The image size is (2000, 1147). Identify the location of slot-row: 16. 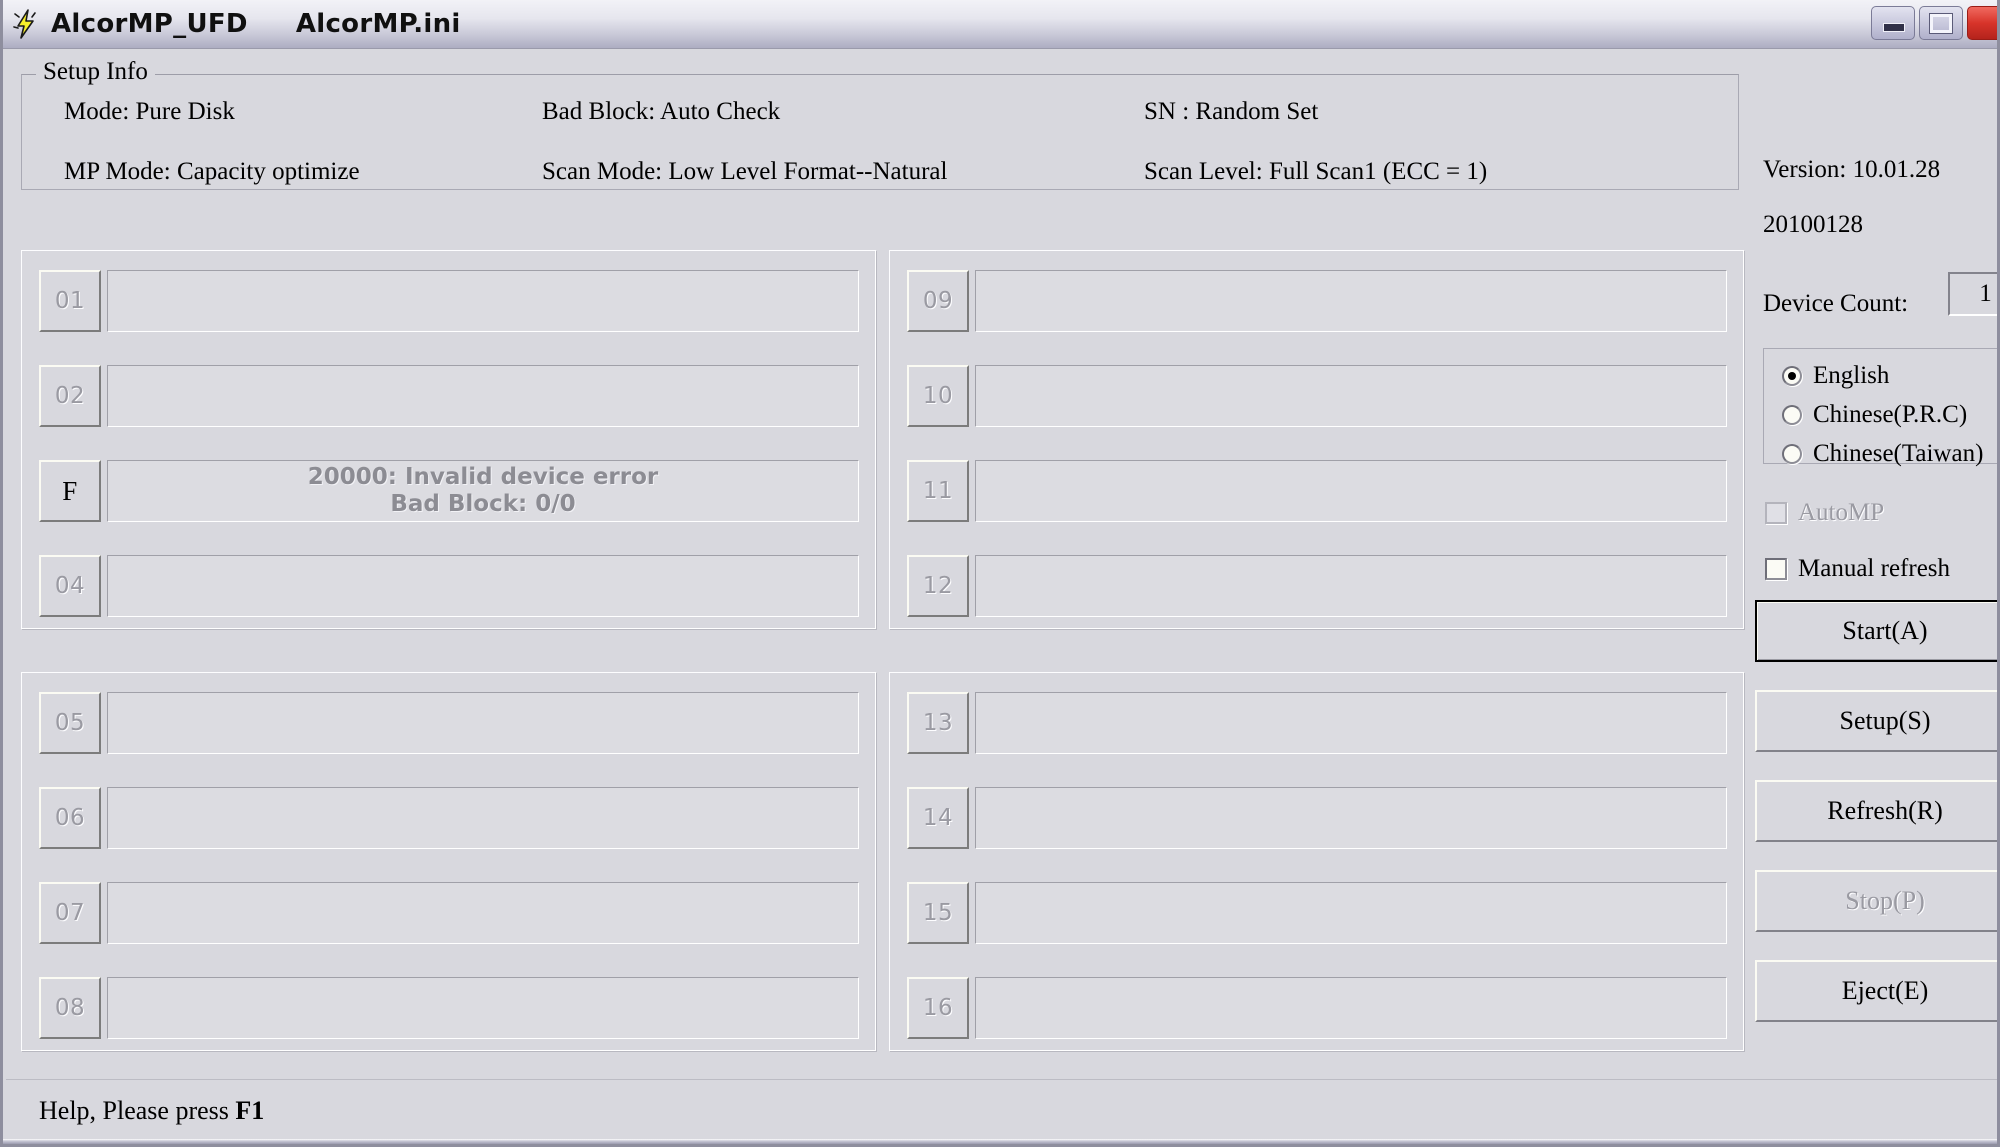
(1317, 1008).